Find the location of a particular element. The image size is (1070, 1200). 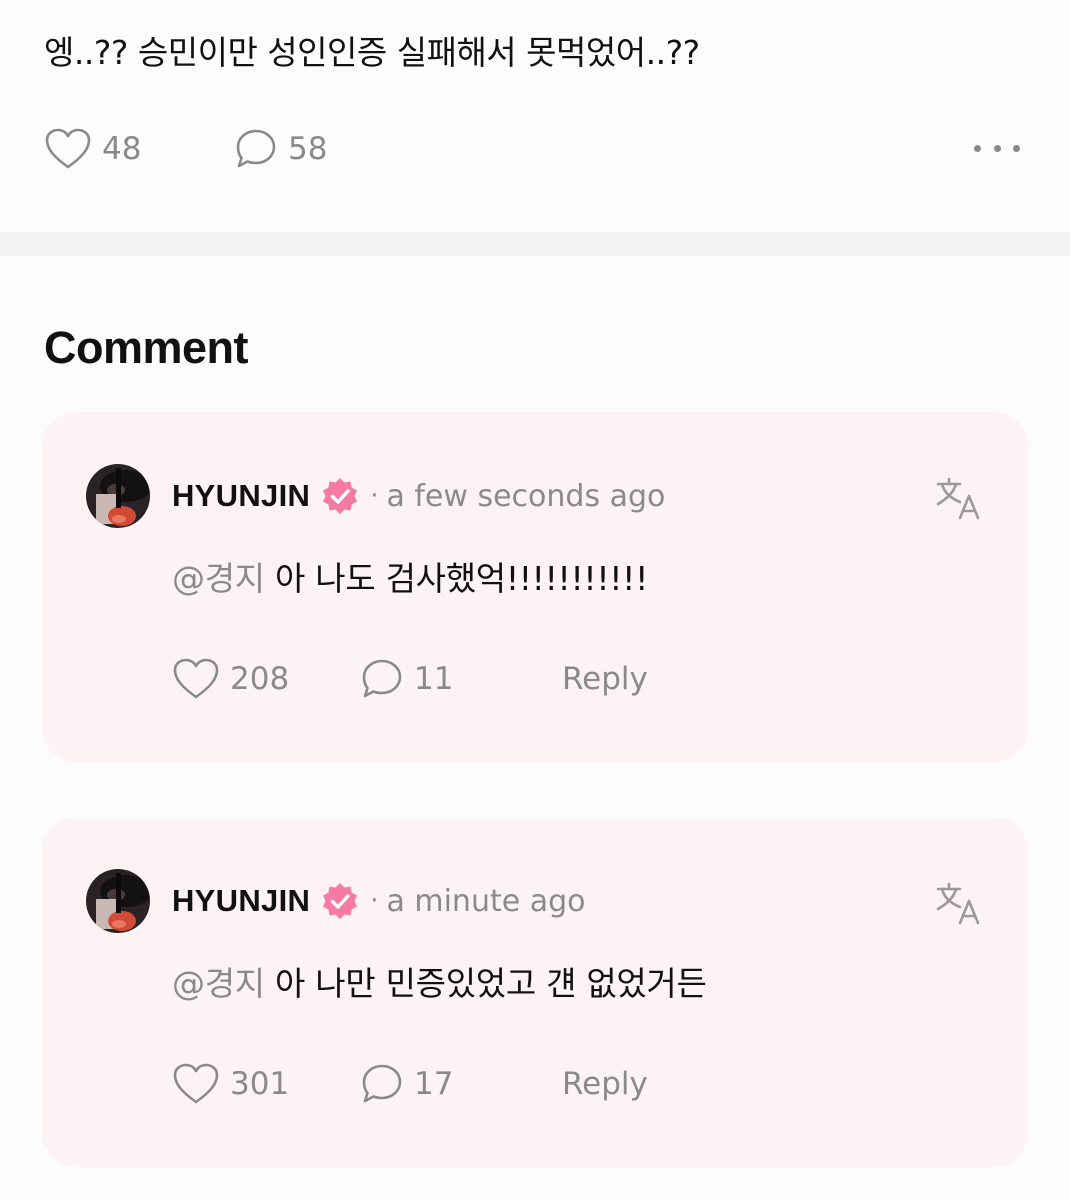

comment-header: HYUNJIN · a minute ago is located at coordinates (379, 901).